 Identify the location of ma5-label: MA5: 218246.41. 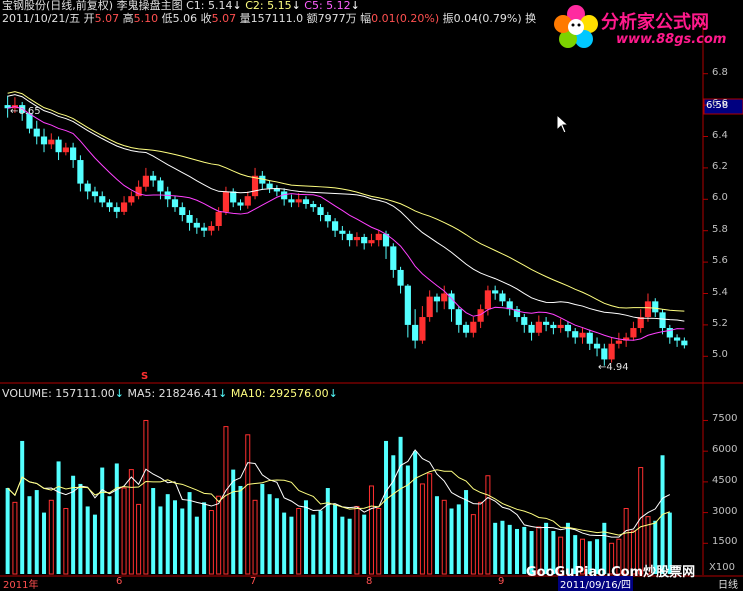
(173, 393).